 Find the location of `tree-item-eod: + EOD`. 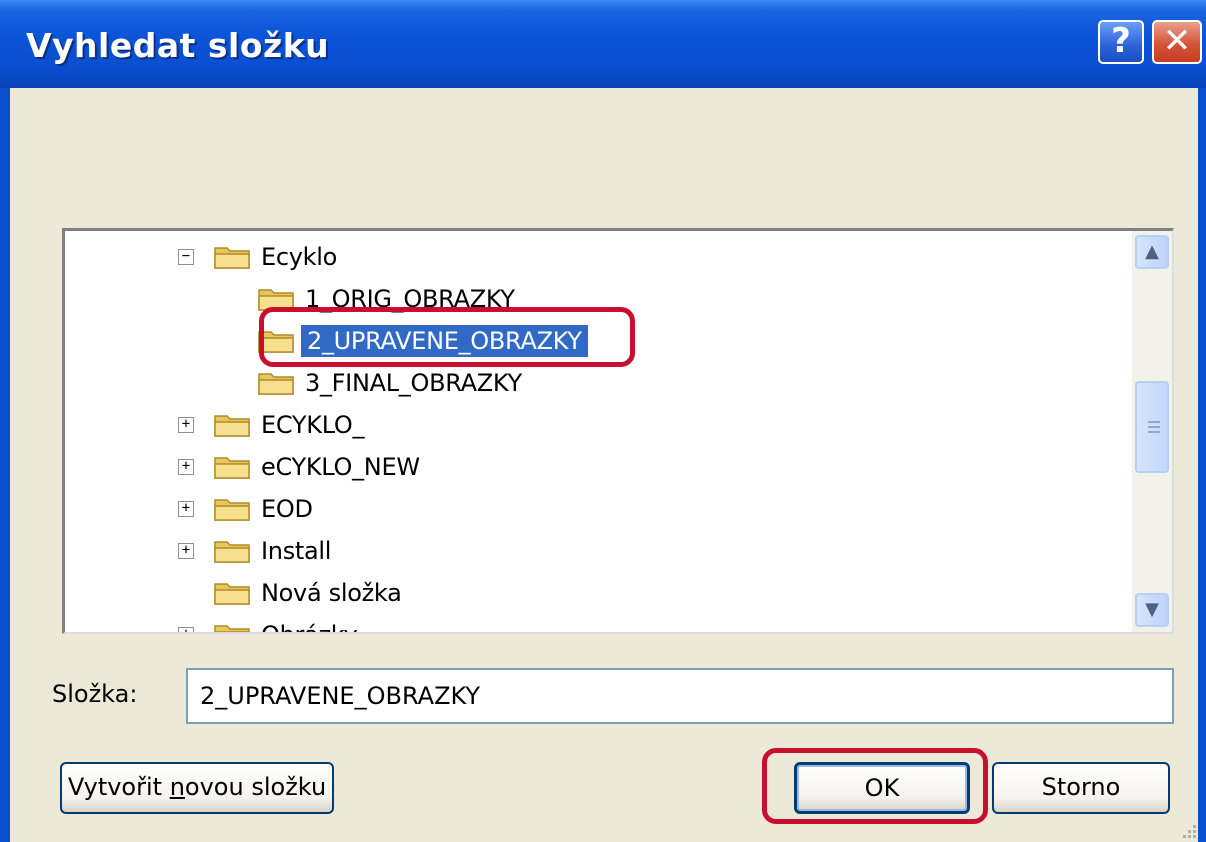

tree-item-eod: + EOD is located at coordinates (595, 509).